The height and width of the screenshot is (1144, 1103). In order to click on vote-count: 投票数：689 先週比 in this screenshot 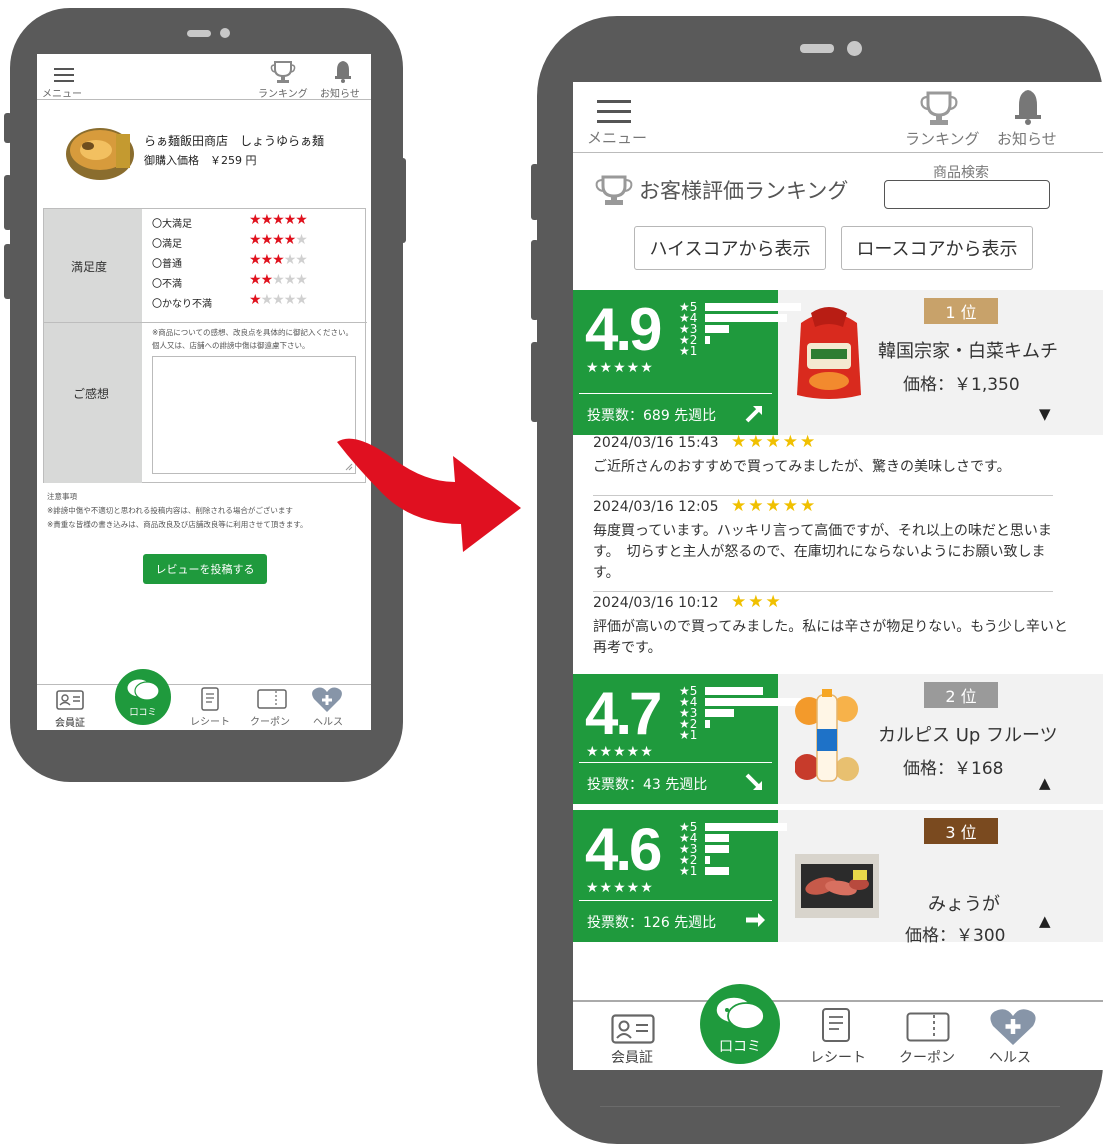, I will do `click(652, 416)`.